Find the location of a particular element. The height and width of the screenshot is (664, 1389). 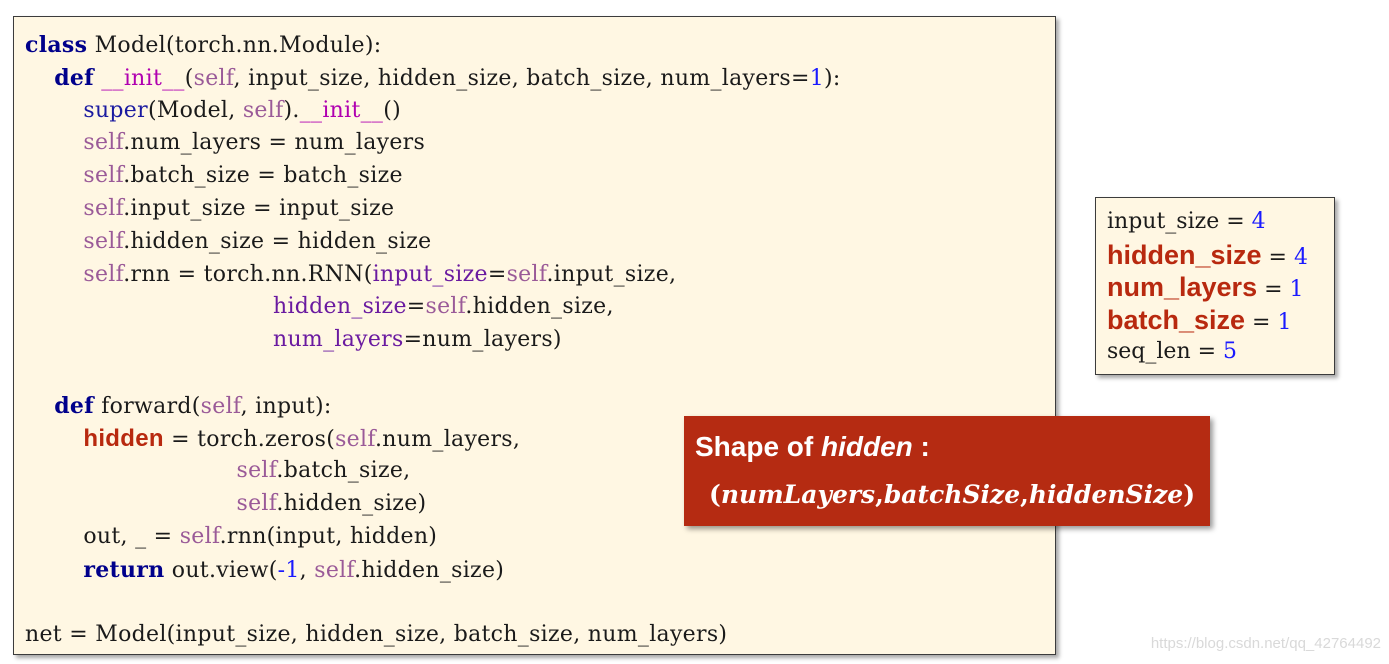

formula-comma: , is located at coordinates (1024, 494).